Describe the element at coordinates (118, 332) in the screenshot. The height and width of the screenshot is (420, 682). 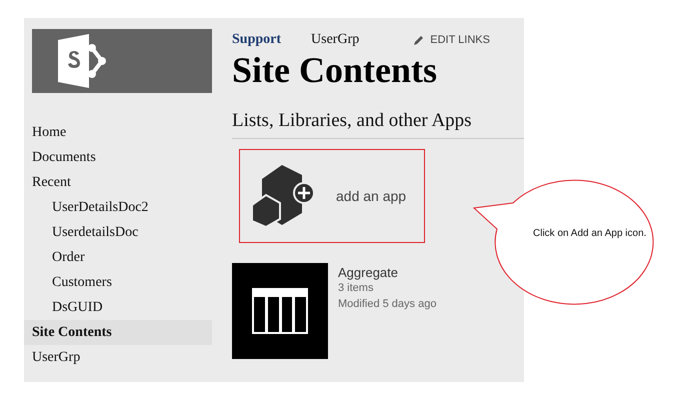
I see `nav-link: Site Contents` at that location.